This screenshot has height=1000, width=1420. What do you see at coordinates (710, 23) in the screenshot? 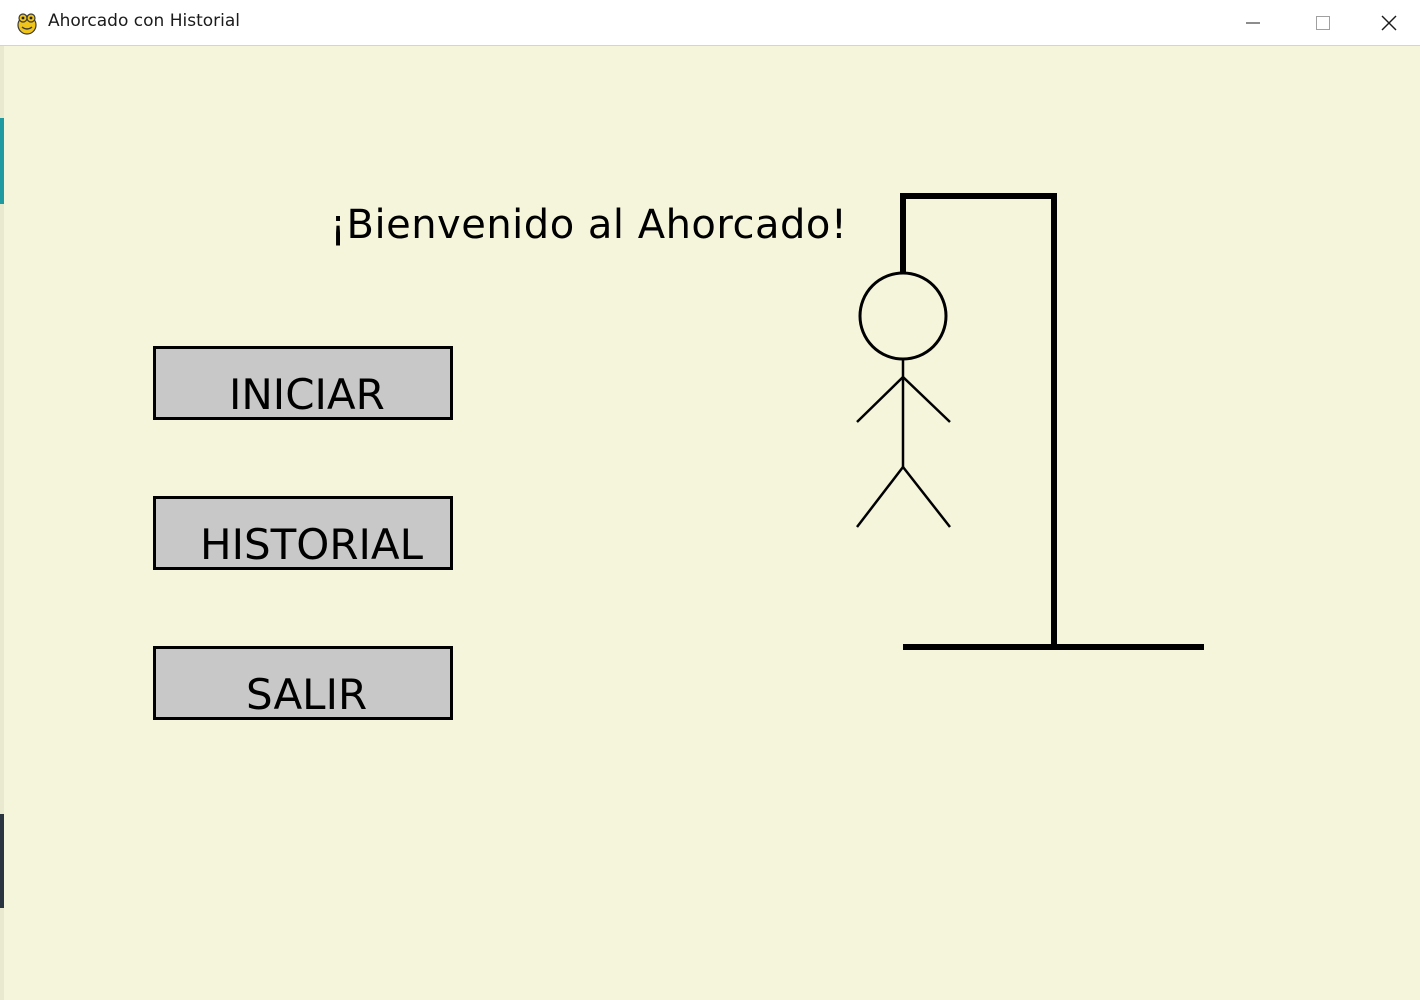
I see `title-bar: Ahorcado con Historial` at bounding box center [710, 23].